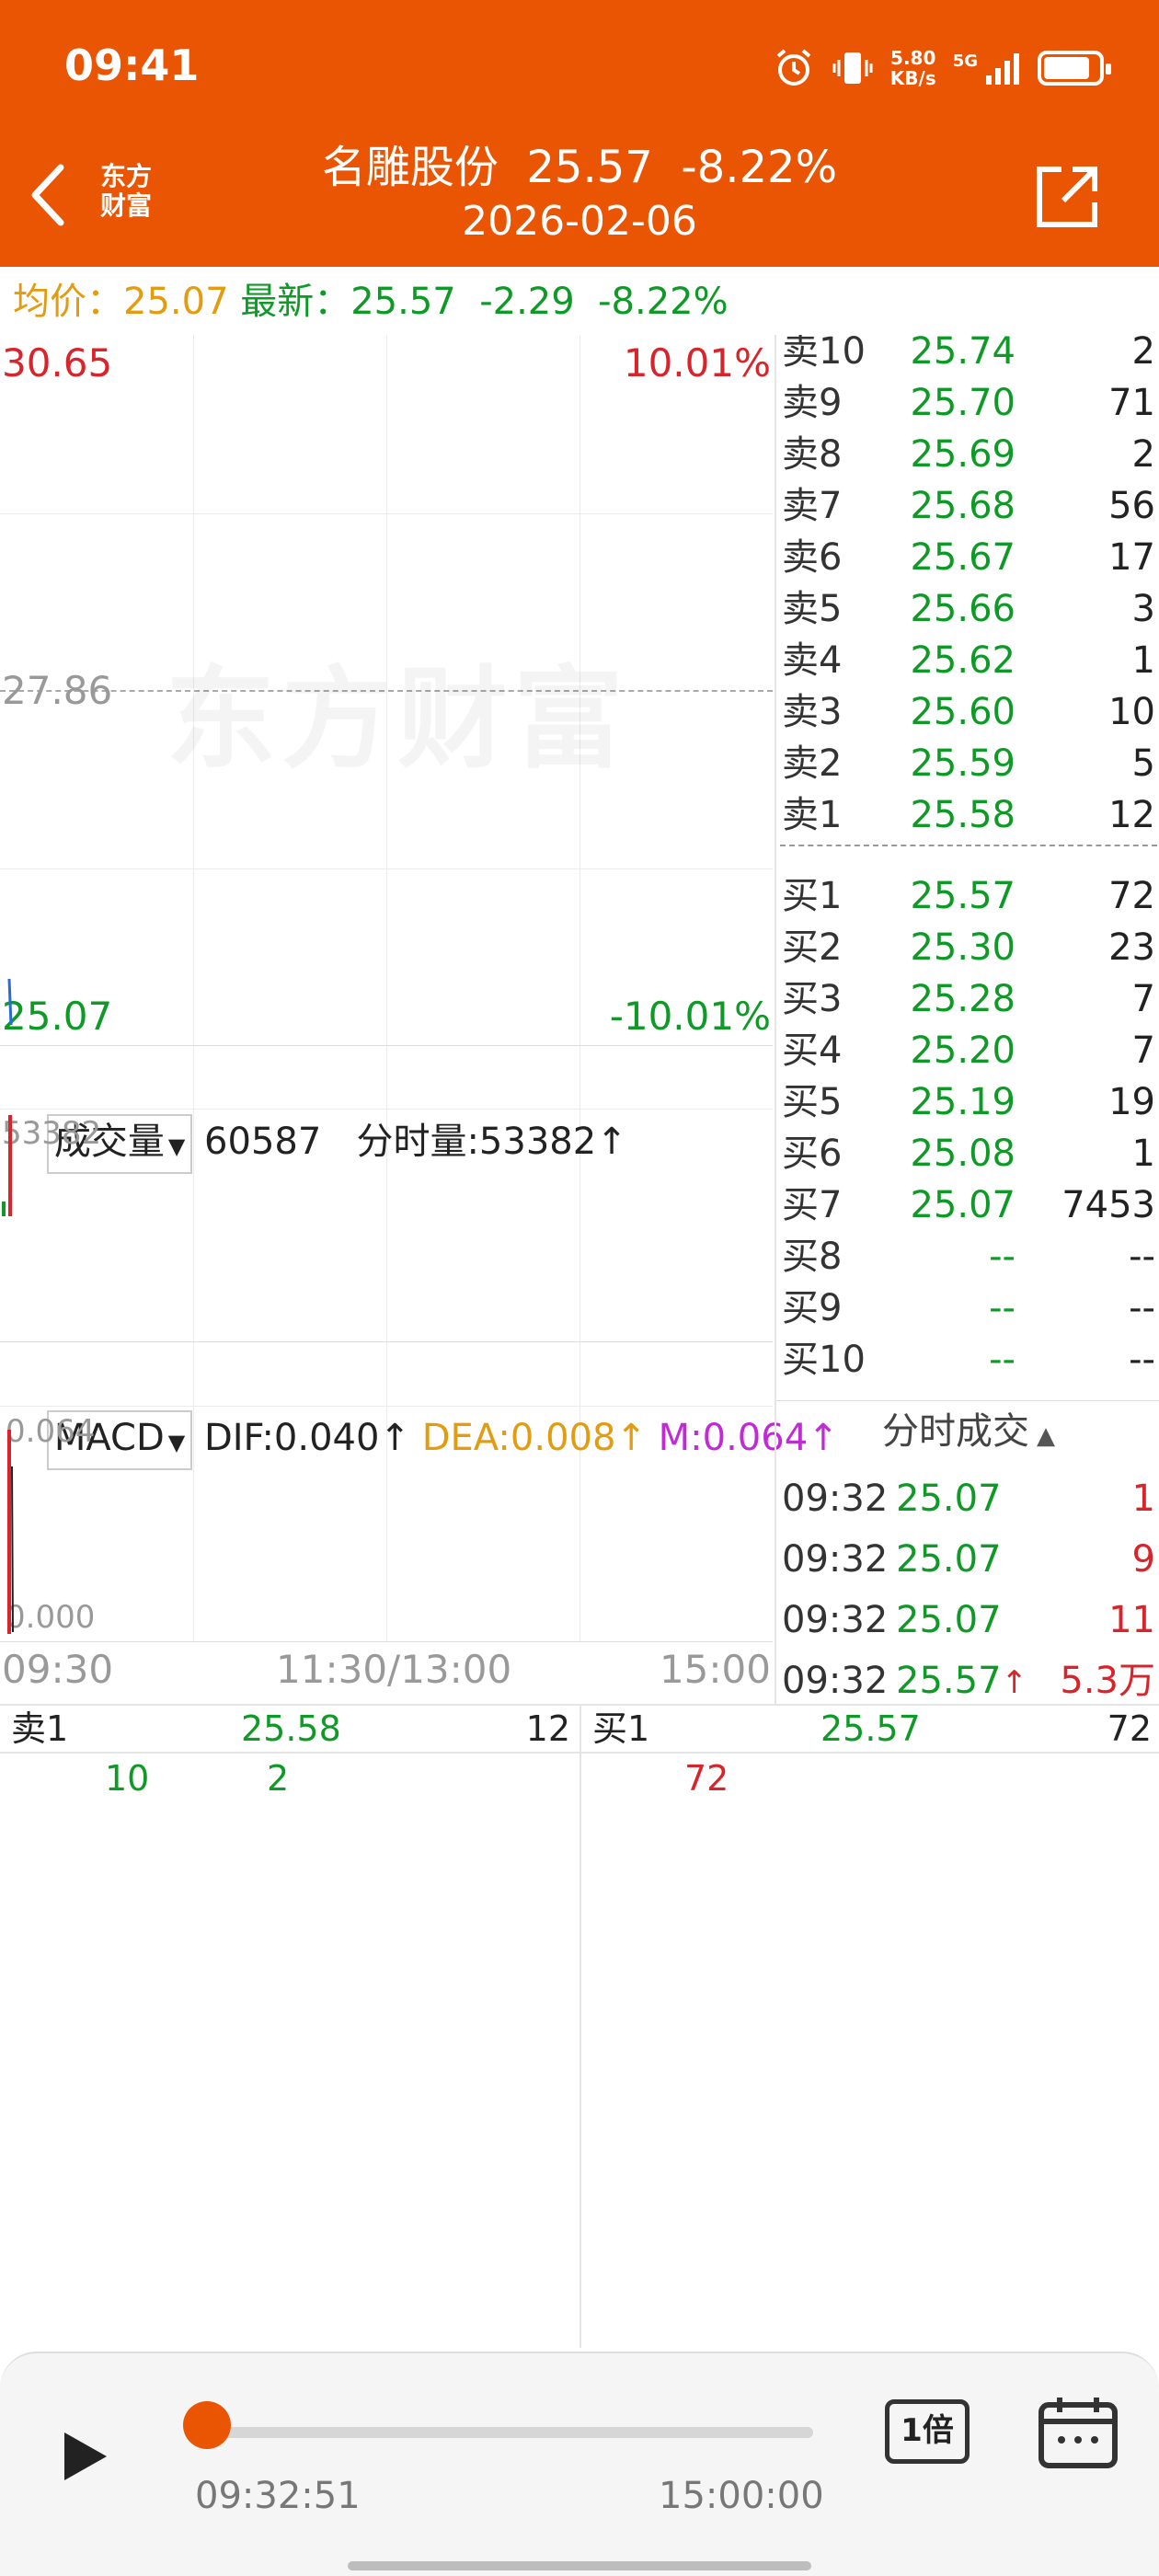  What do you see at coordinates (967, 1050) in the screenshot?
I see `bid-row: 买4 25.20 7` at bounding box center [967, 1050].